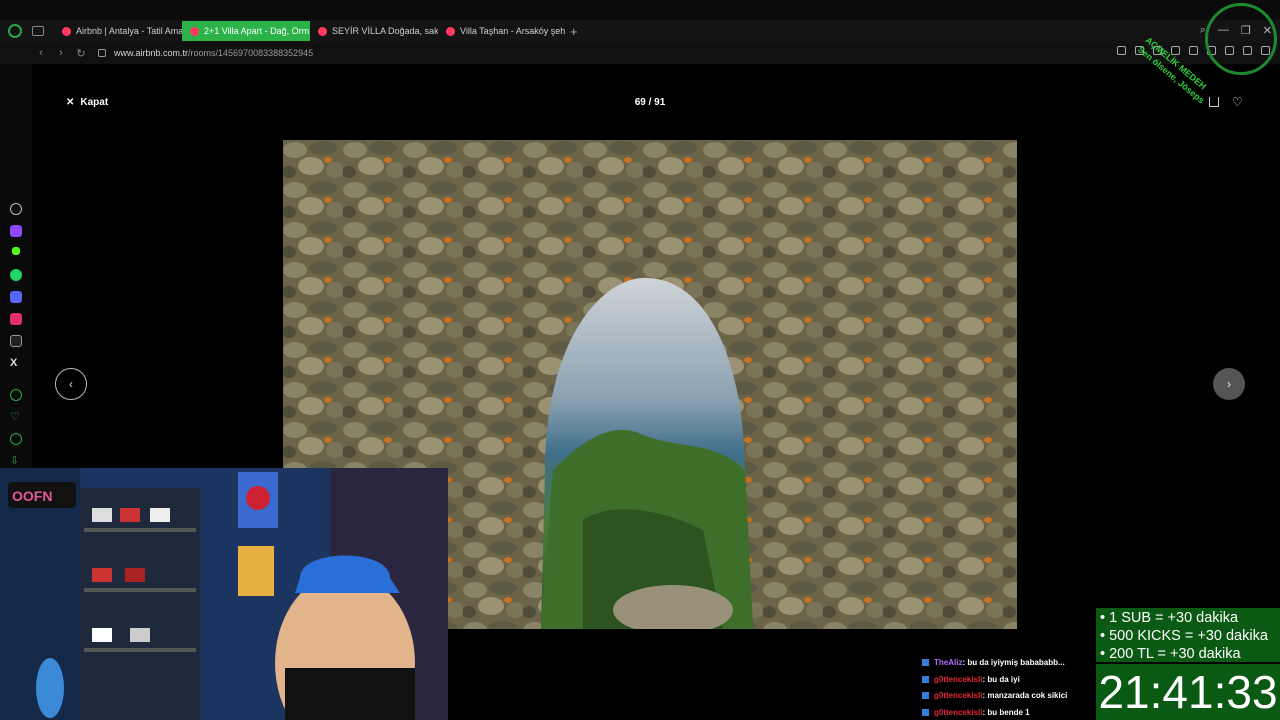 The width and height of the screenshot is (1280, 720). Describe the element at coordinates (650, 102) in the screenshot. I see `photo-counter: 69 / 91` at that location.